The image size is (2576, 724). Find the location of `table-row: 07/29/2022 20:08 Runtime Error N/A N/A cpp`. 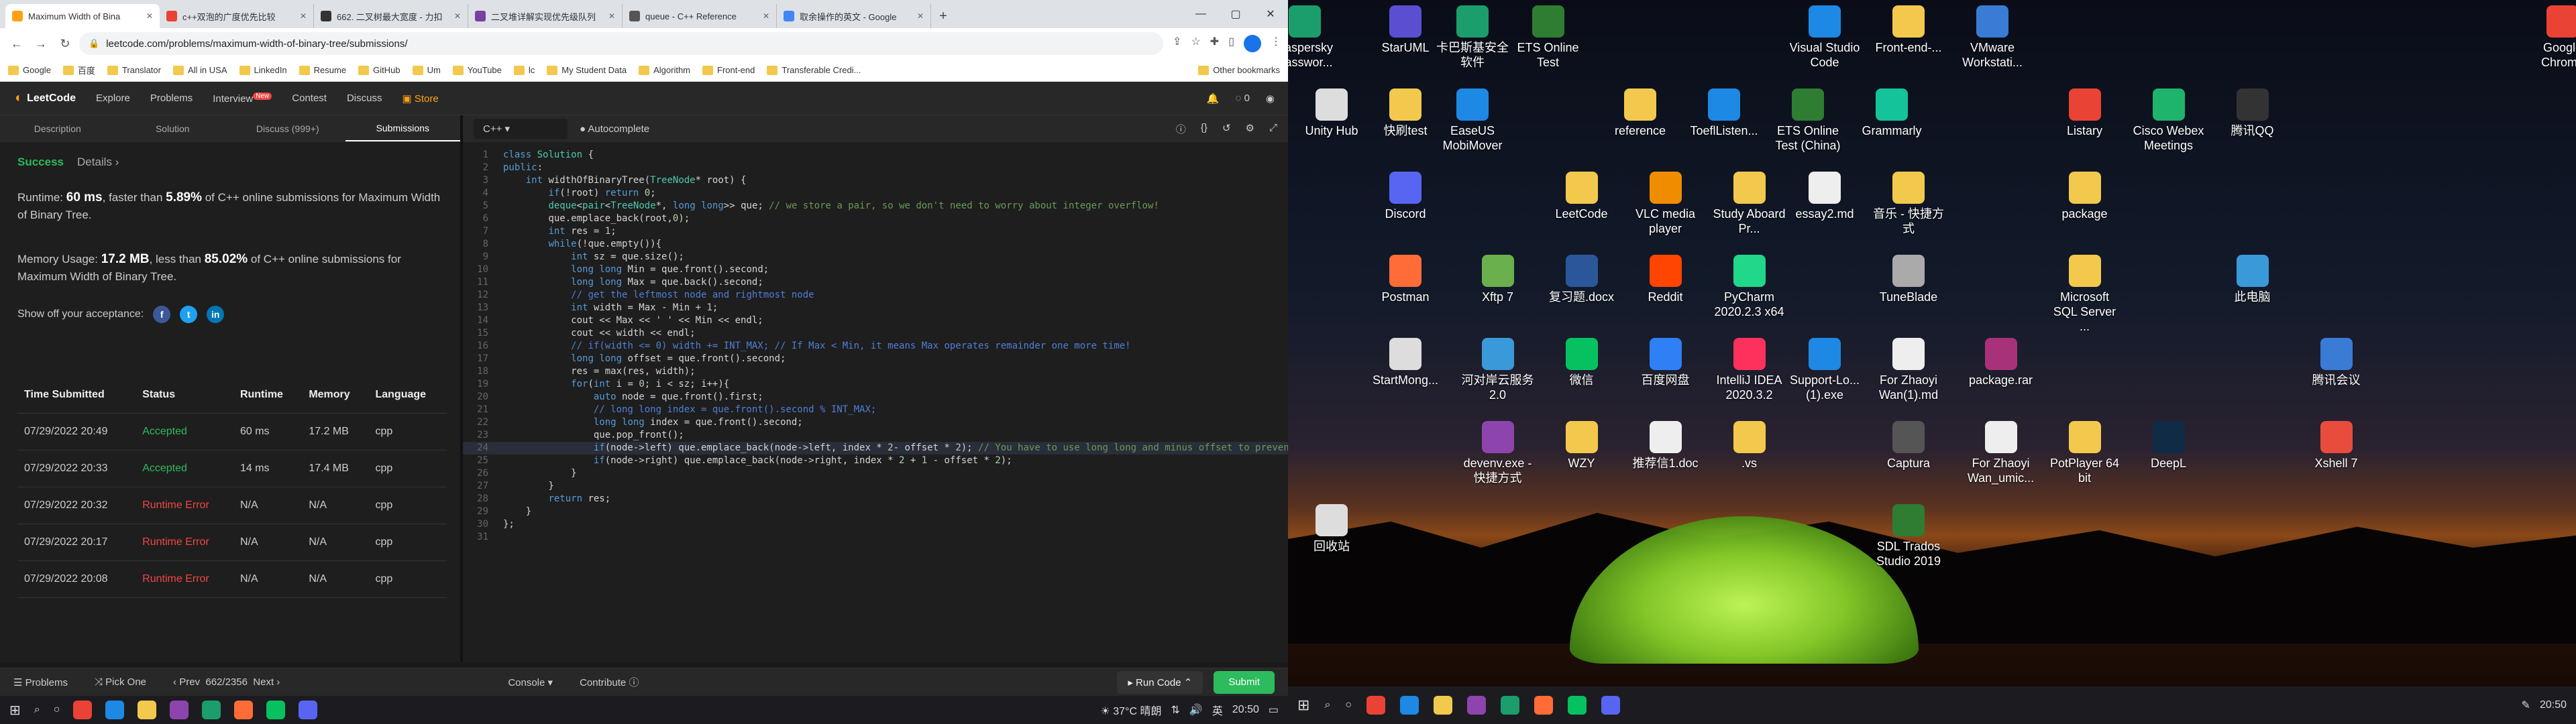

table-row: 07/29/2022 20:08 Runtime Error N/A N/A cpp is located at coordinates (232, 579).